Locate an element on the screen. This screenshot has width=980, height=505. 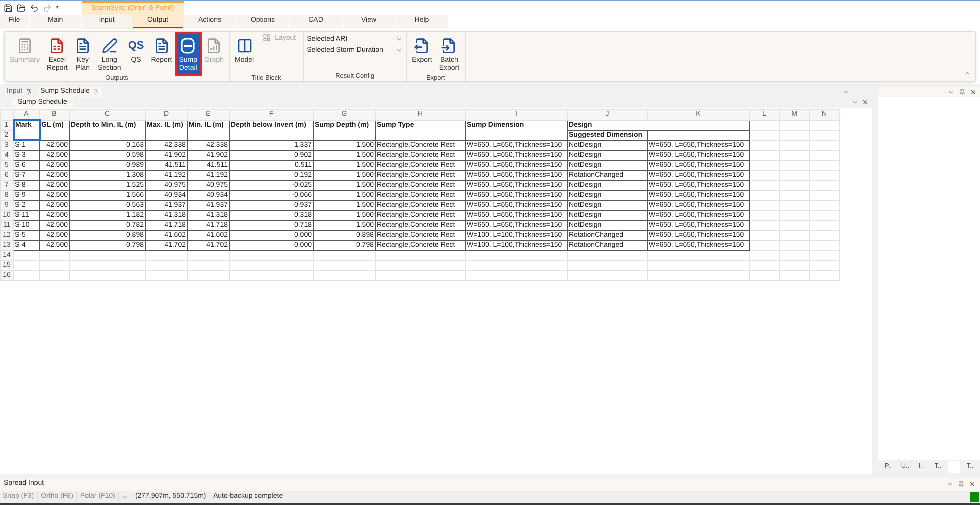
pin-icon is located at coordinates (29, 92).